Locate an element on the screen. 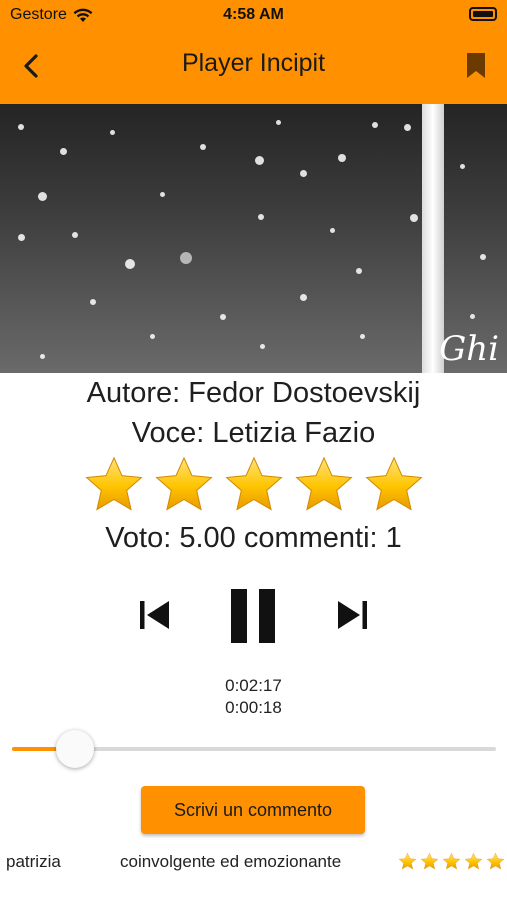 Image resolution: width=507 pixels, height=900 pixels. next-button is located at coordinates (352, 615).